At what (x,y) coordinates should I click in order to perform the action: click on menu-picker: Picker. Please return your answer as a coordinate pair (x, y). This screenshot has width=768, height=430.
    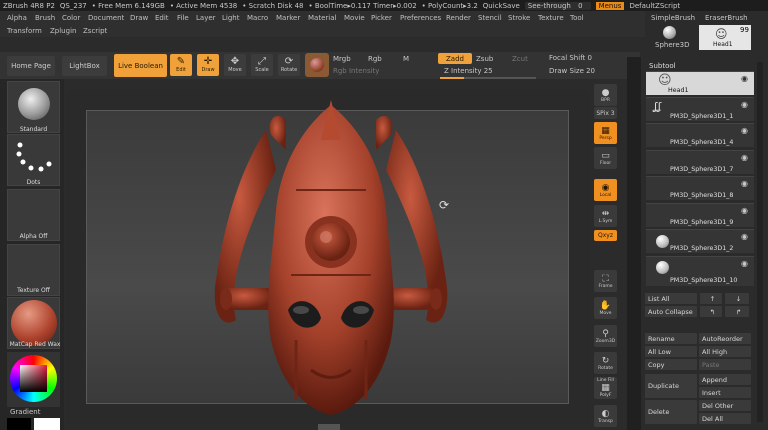
    Looking at the image, I should click on (381, 18).